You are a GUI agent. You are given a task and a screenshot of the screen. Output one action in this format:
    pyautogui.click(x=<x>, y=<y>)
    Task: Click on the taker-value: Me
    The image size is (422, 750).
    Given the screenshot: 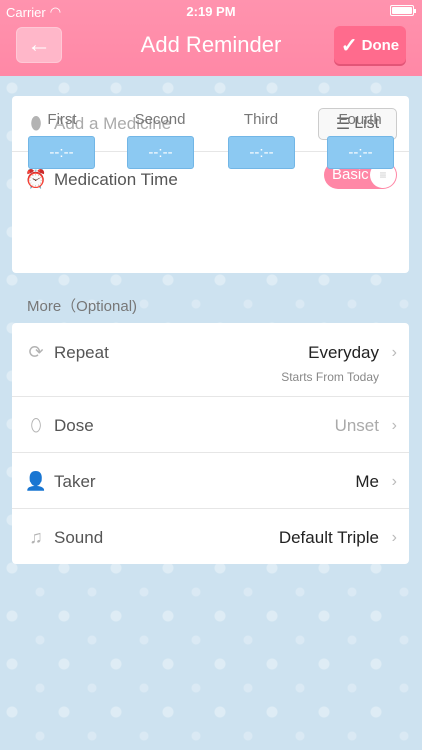 What is the action you would take?
    pyautogui.click(x=367, y=481)
    